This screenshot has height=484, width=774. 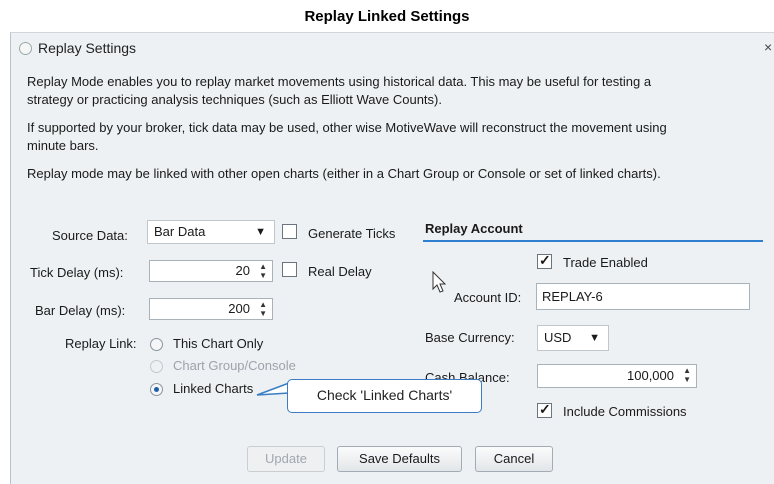 I want to click on title-bar: Replay Settings ×, so click(x=392, y=48).